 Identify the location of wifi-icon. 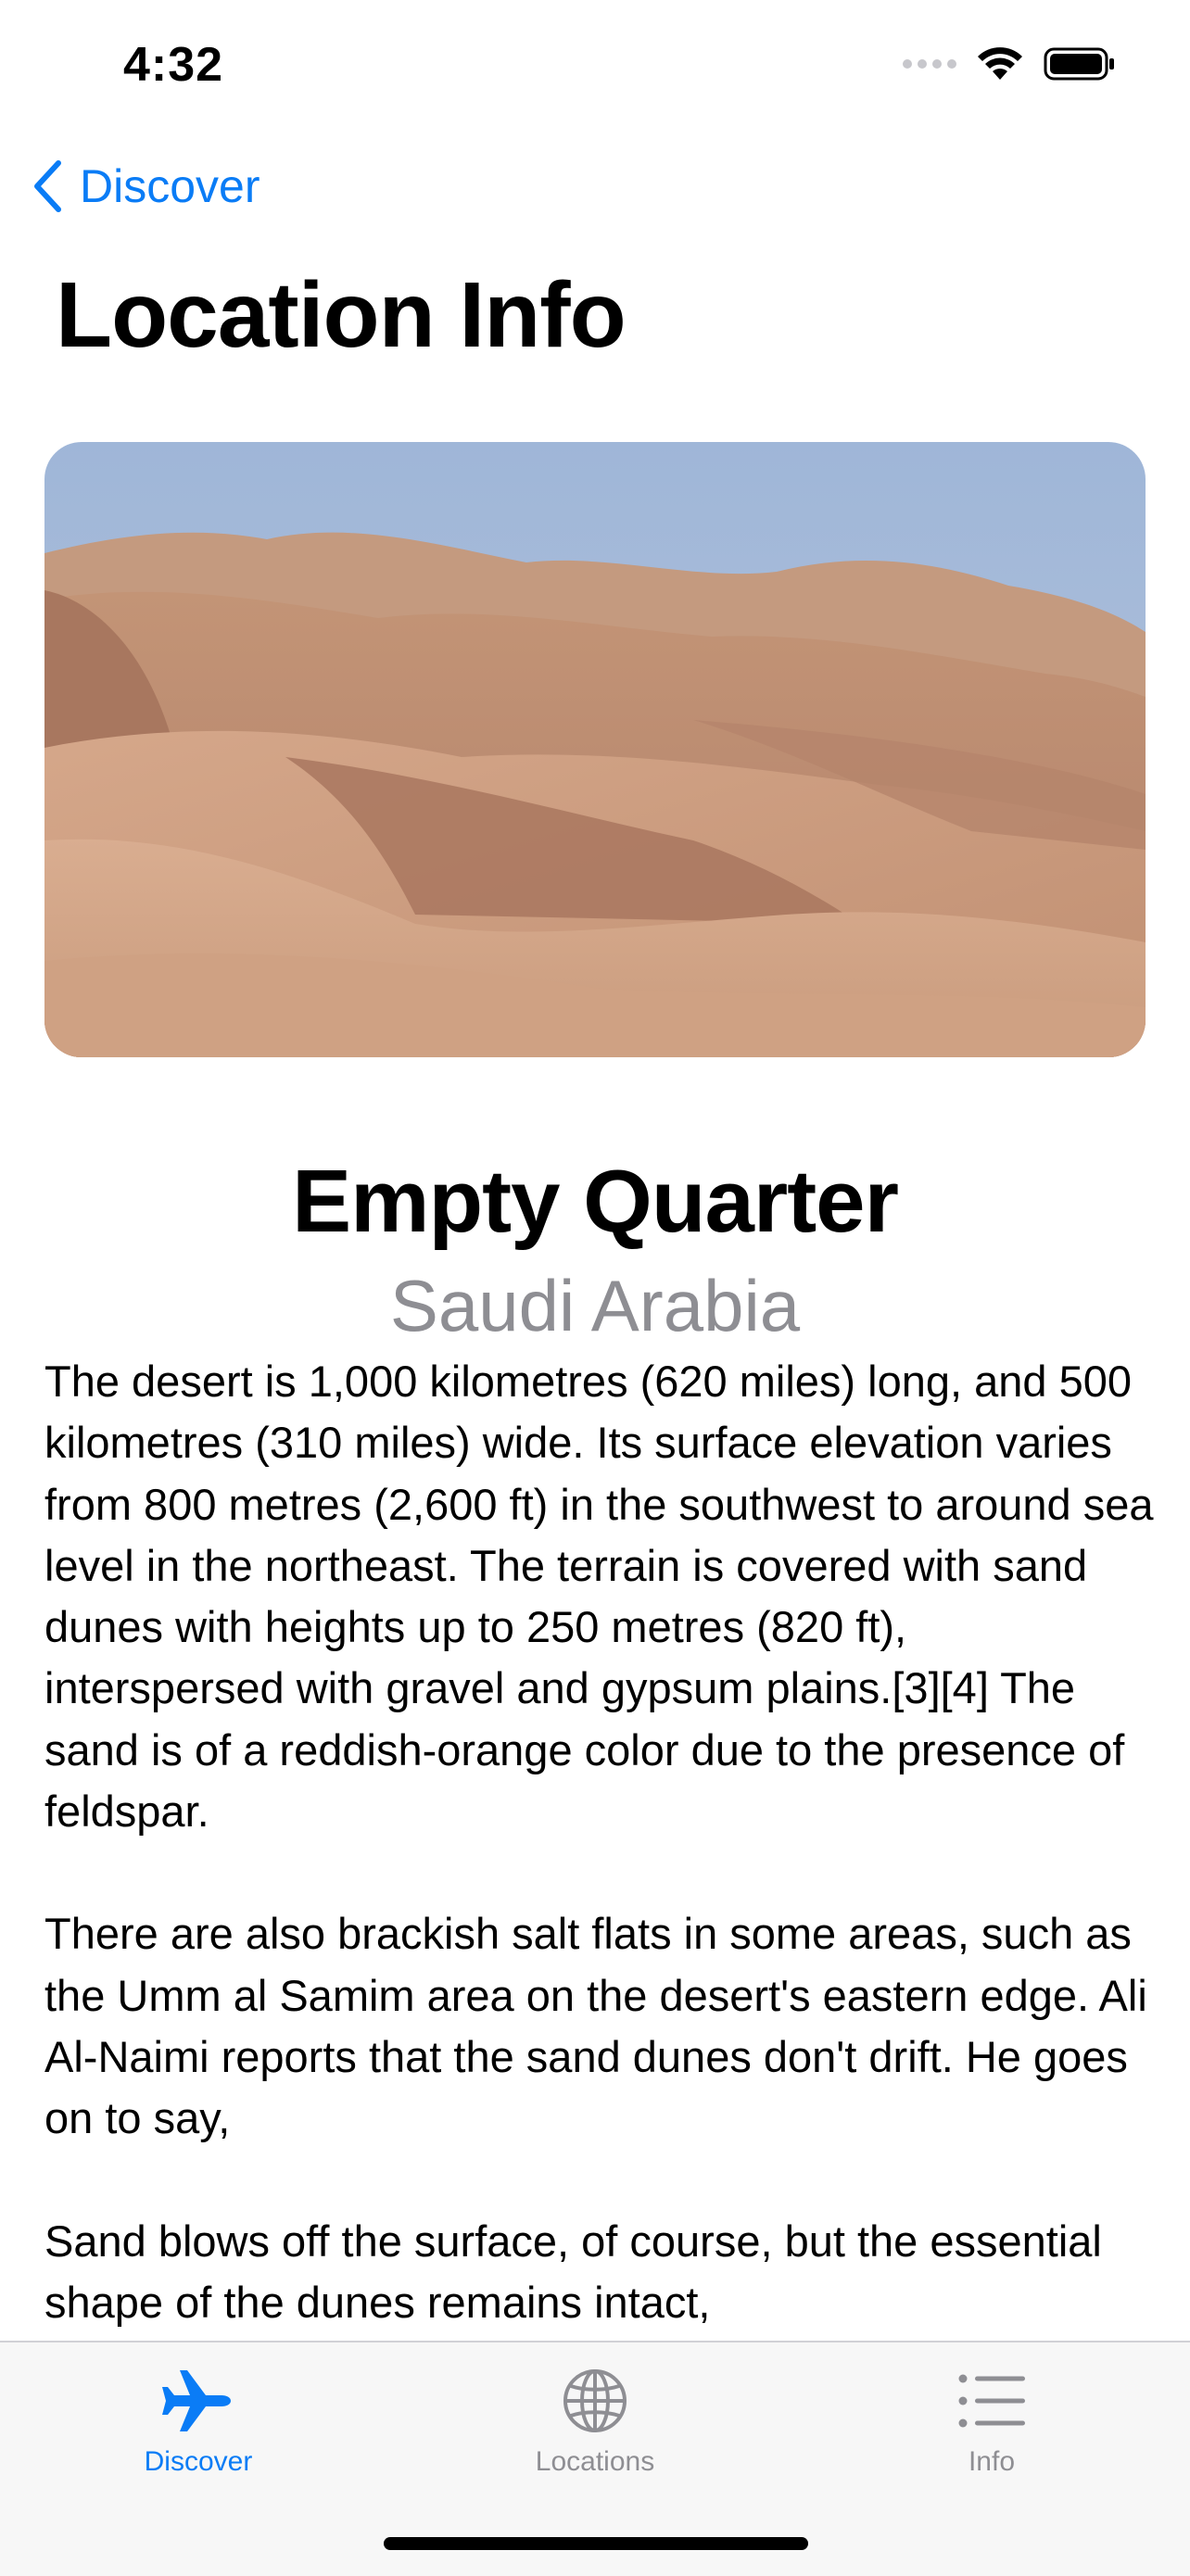
(1000, 64).